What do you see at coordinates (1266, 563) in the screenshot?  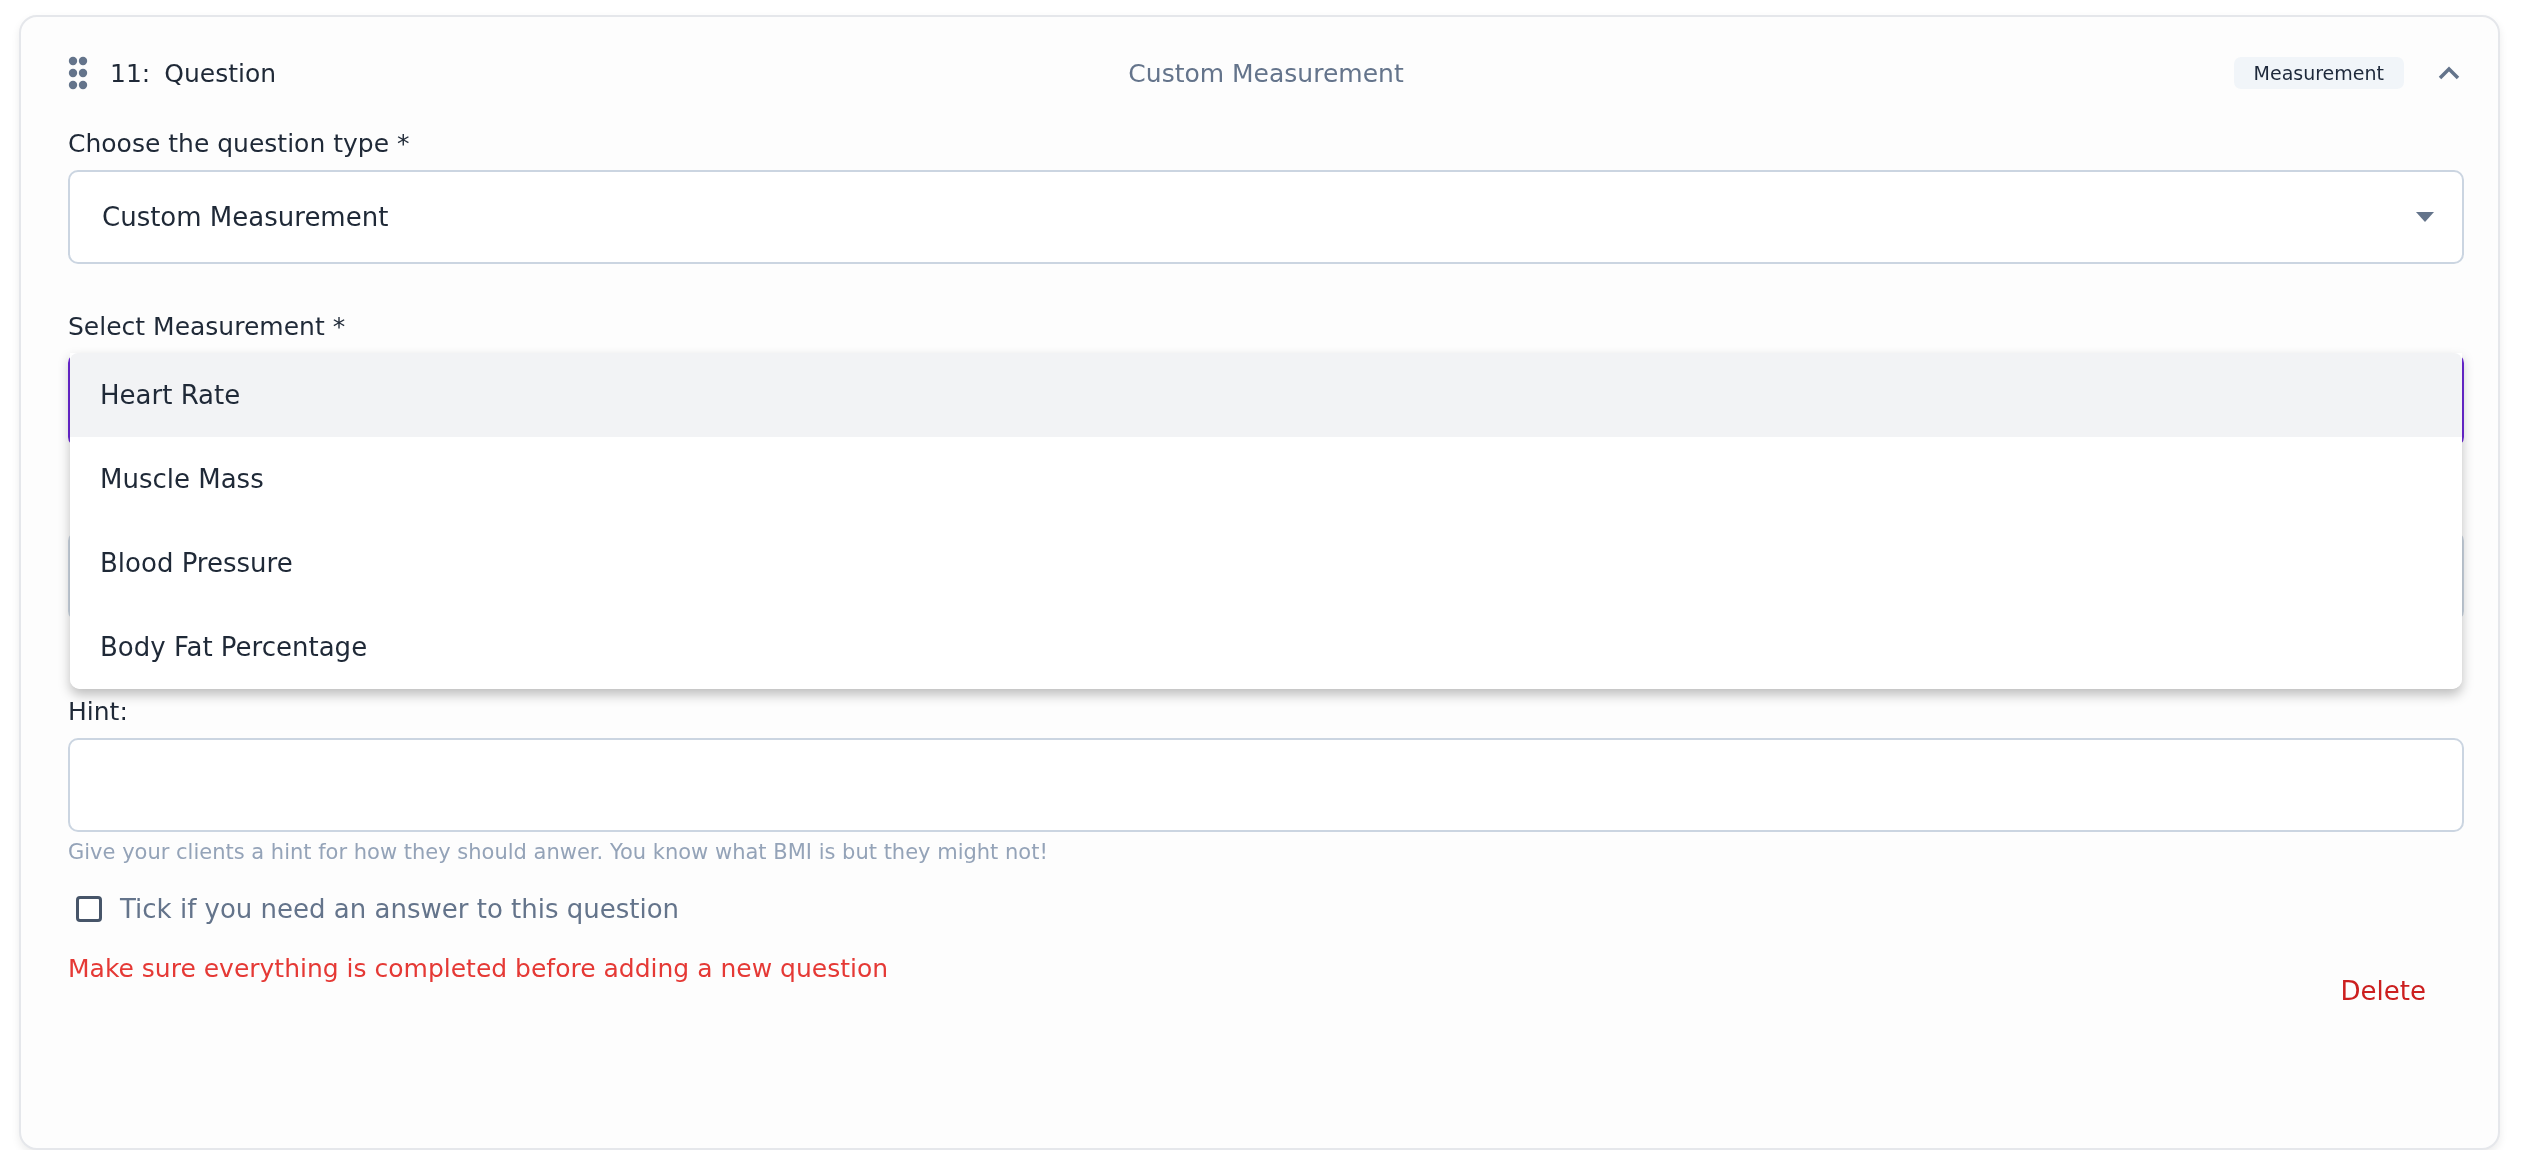 I see `dropdown-option: Blood Pressure` at bounding box center [1266, 563].